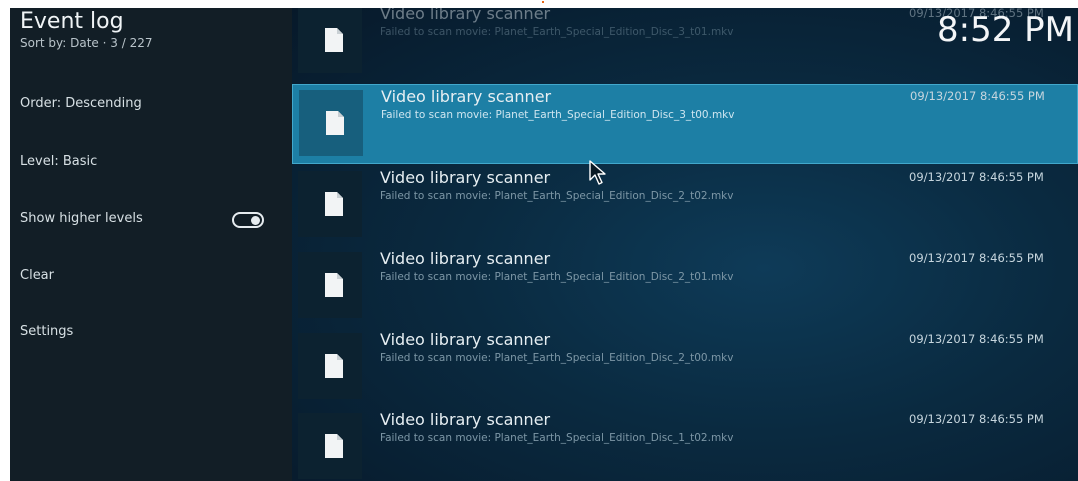 The width and height of the screenshot is (1078, 481). Describe the element at coordinates (46, 331) in the screenshot. I see `sidebar-item-settings: Settings` at that location.